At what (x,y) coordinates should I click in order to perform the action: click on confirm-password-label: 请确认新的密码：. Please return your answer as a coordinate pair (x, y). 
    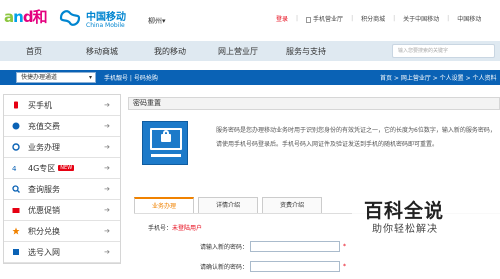
    Looking at the image, I should click on (223, 267).